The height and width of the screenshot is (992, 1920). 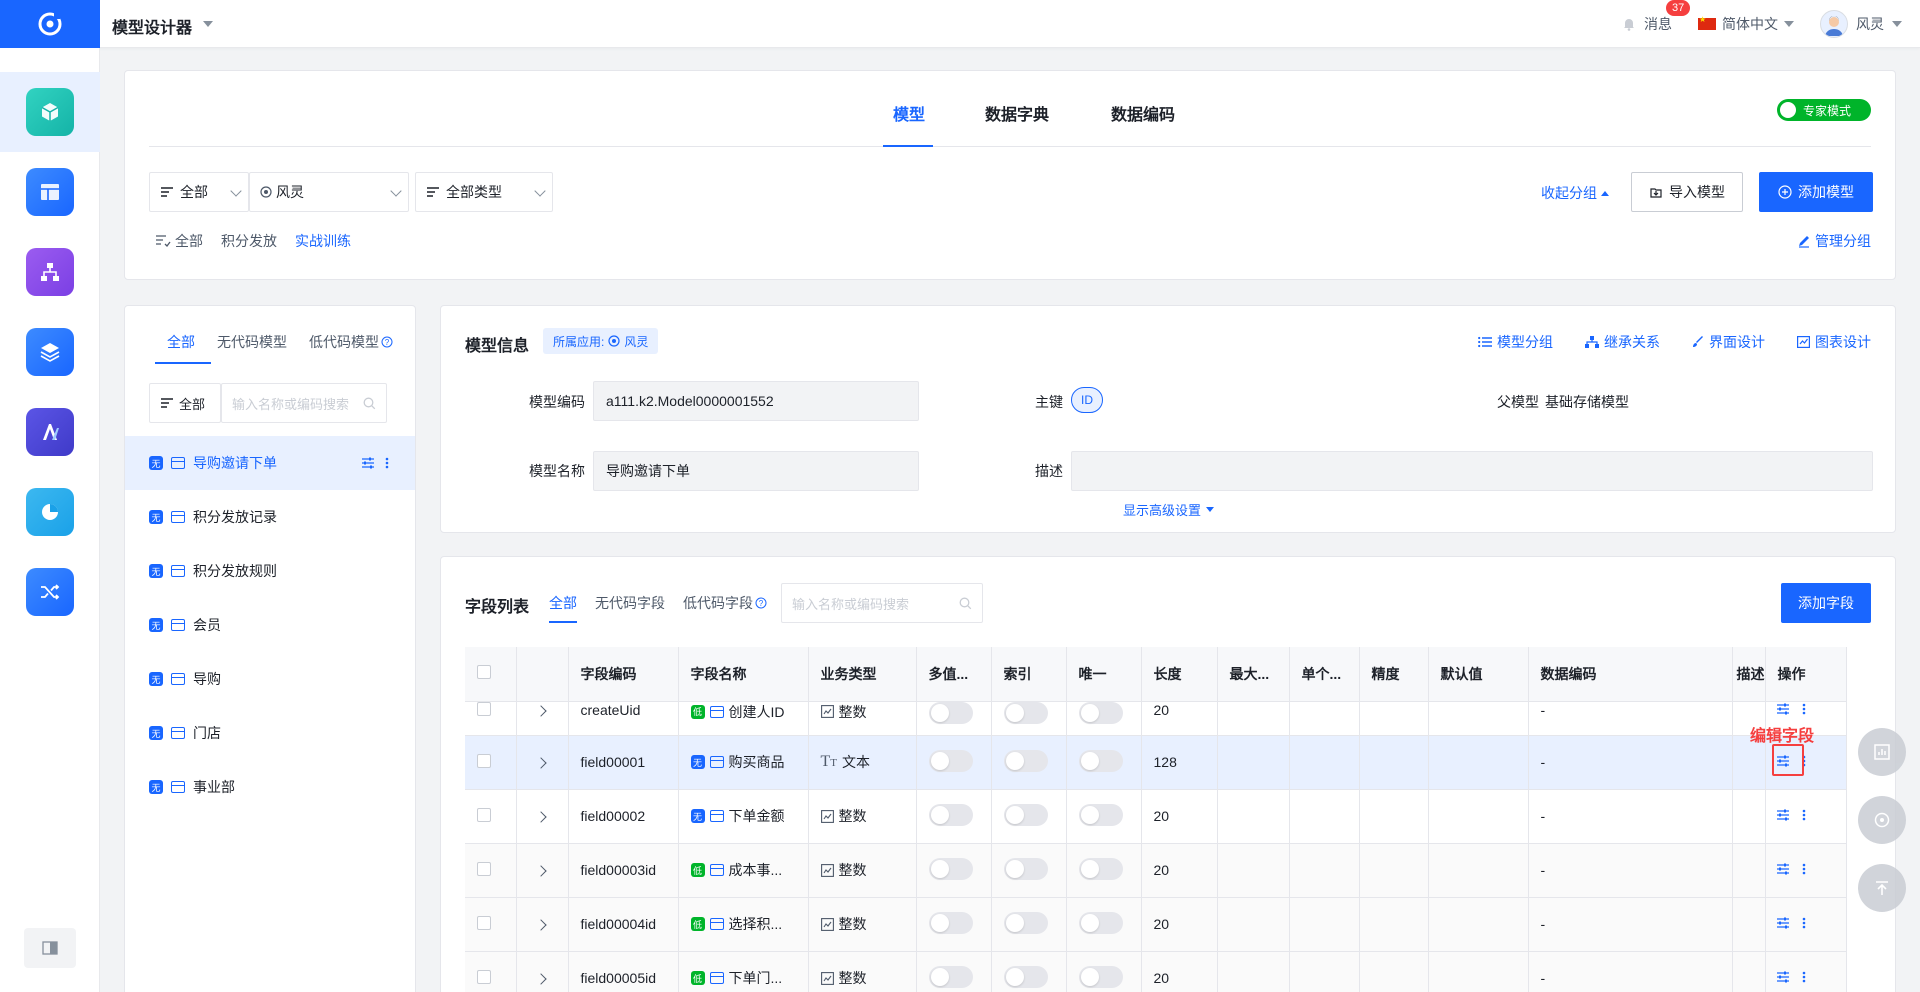 What do you see at coordinates (50, 352) in the screenshot?
I see `sidebar-item-layers` at bounding box center [50, 352].